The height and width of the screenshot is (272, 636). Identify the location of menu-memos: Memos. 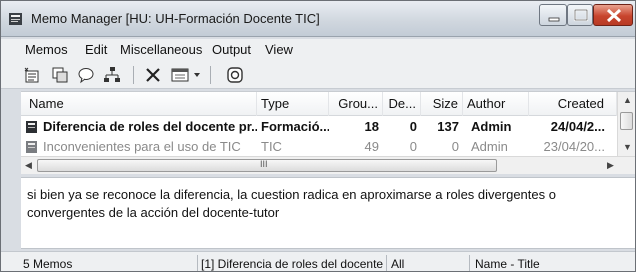
(46, 49).